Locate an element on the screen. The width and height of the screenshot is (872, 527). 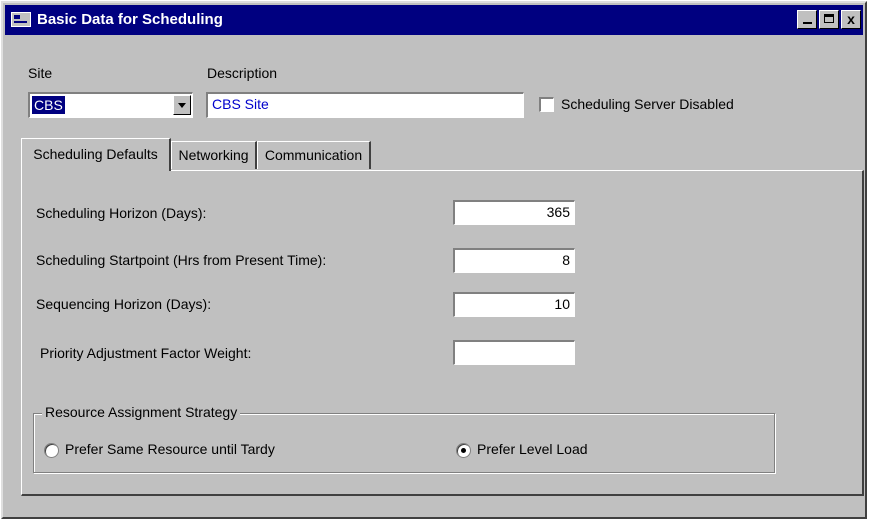
tab-networking: Networking is located at coordinates (214, 155).